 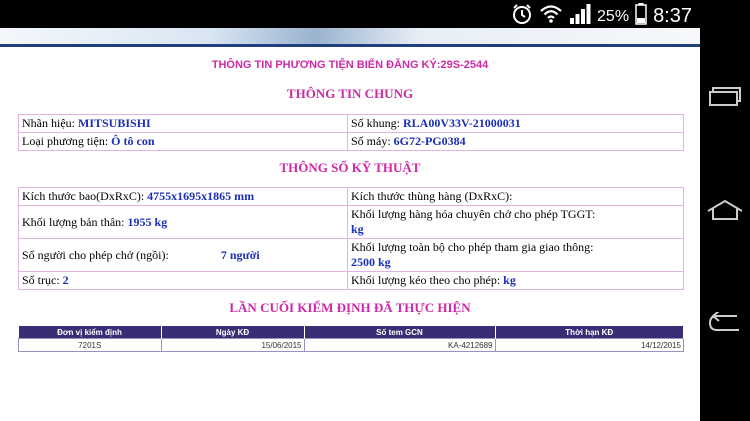 I want to click on frame-cell: Số khung: RLA00V33V-21000031, so click(x=515, y=123).